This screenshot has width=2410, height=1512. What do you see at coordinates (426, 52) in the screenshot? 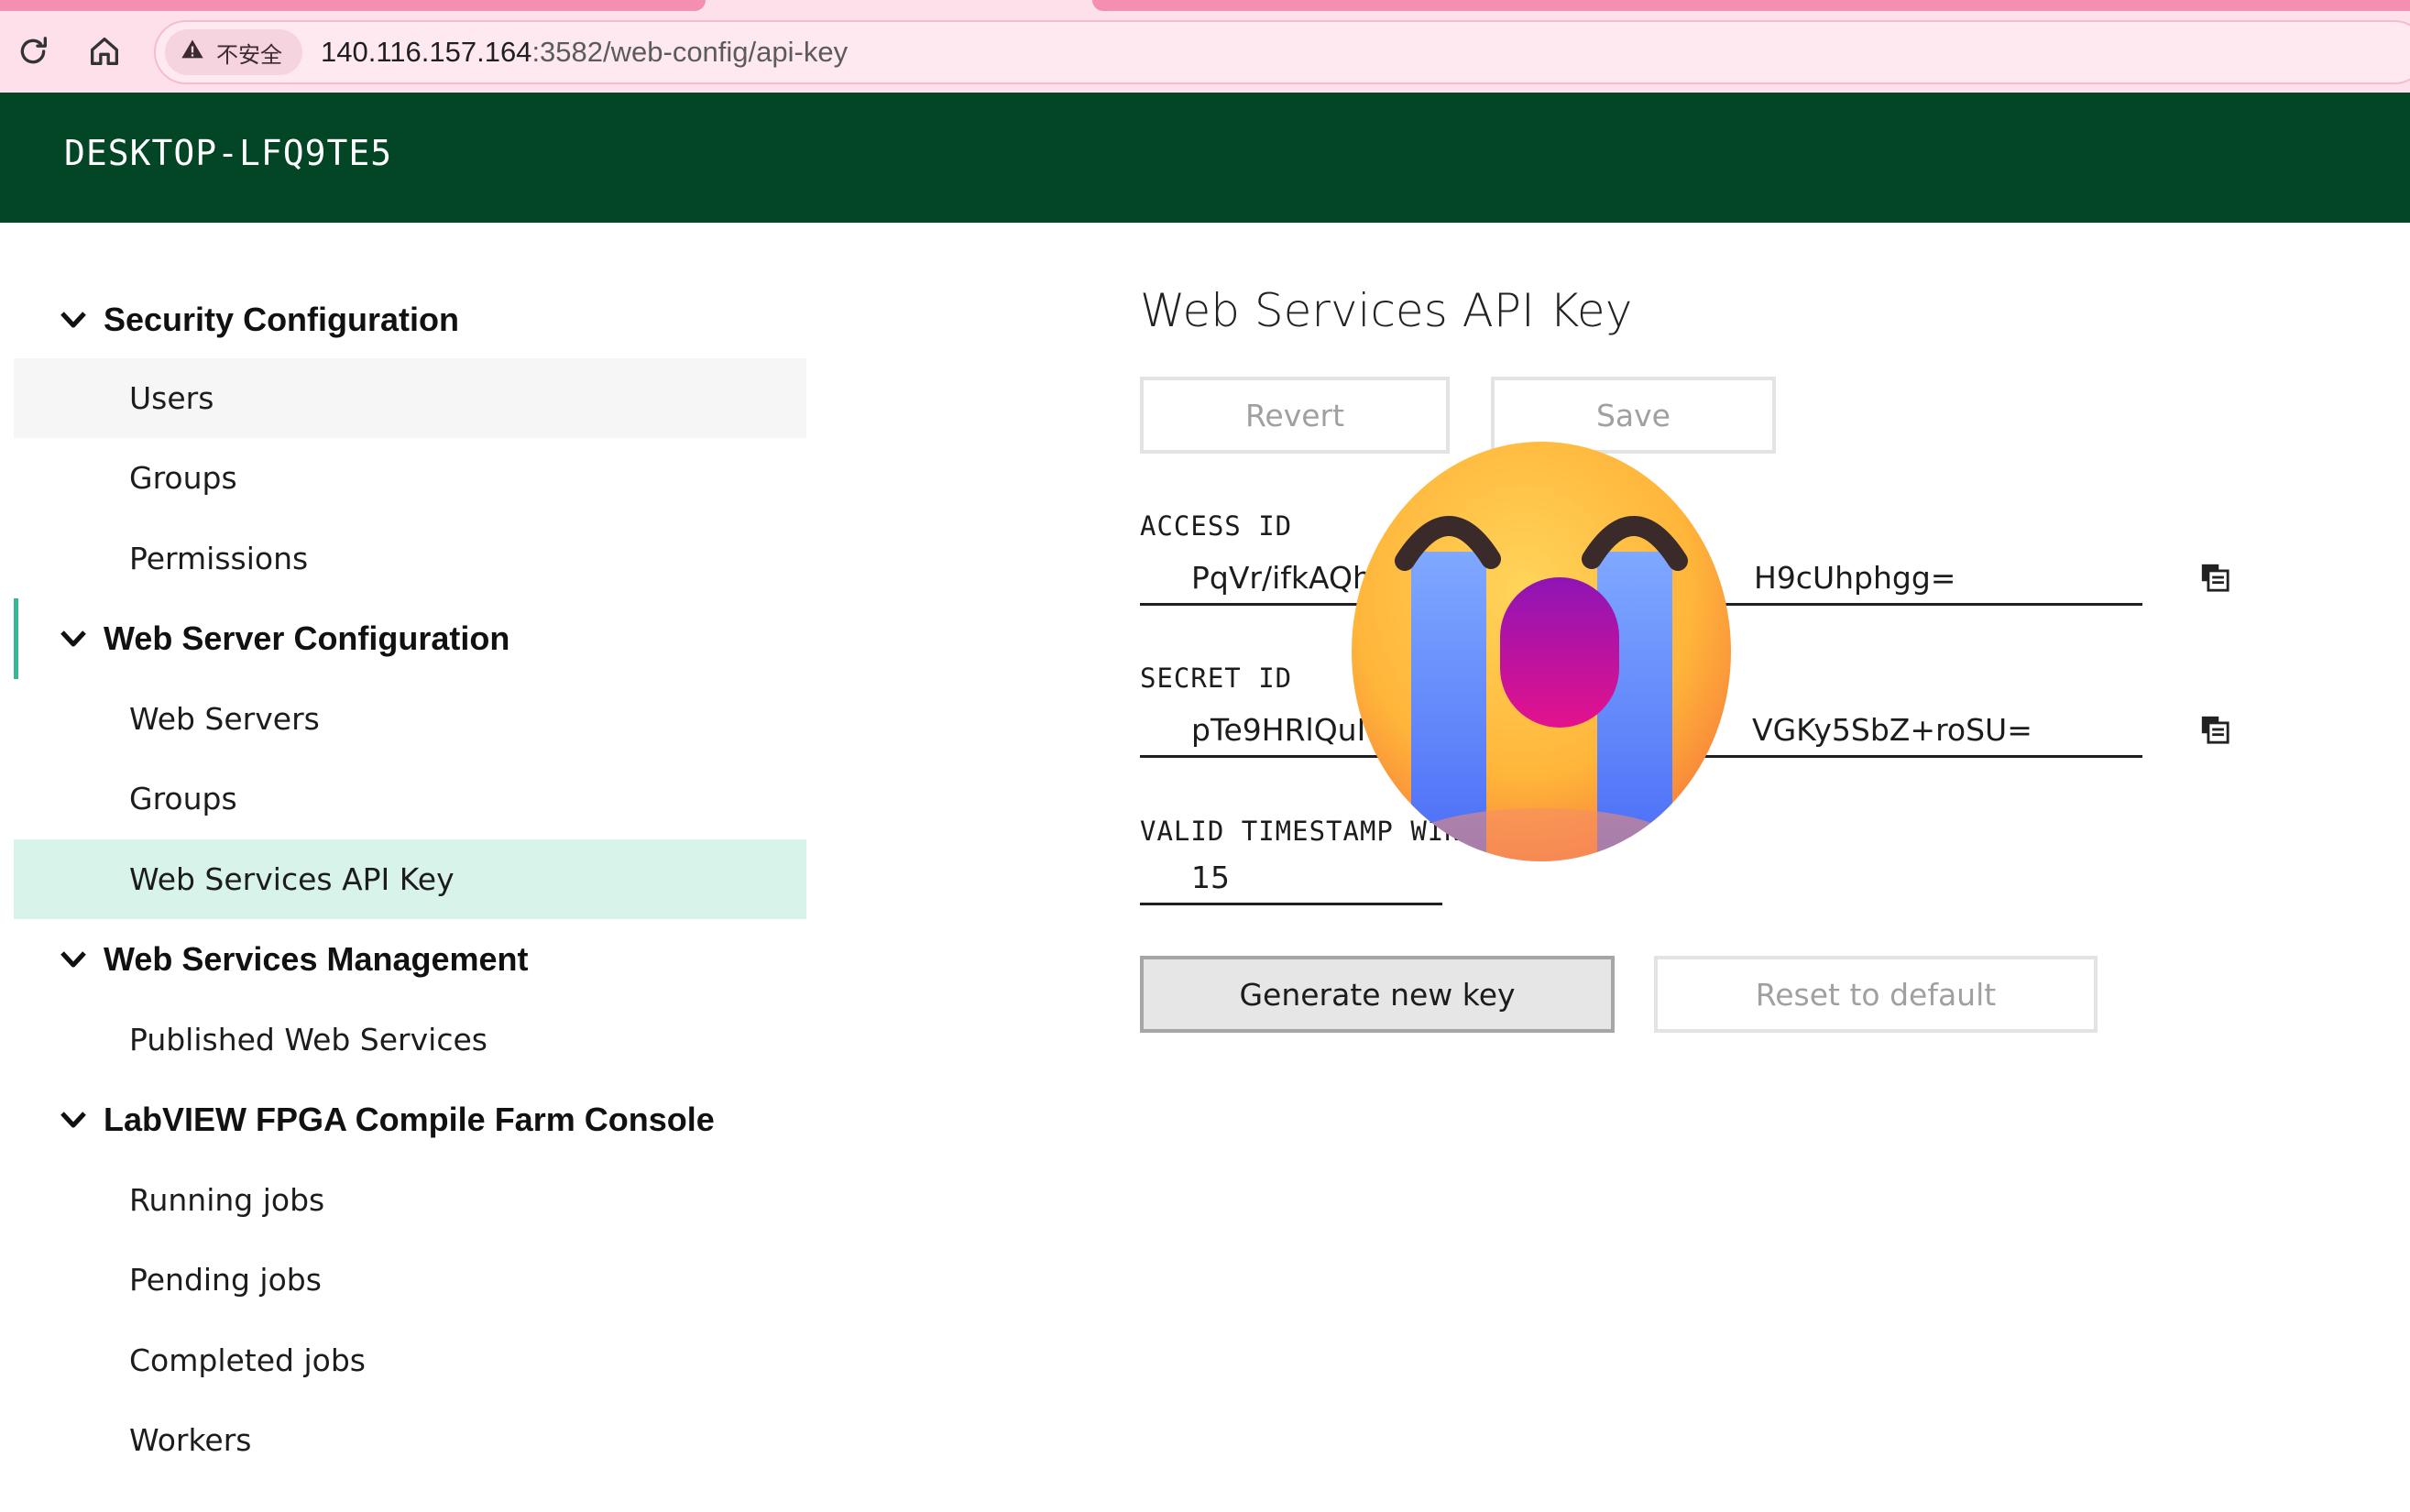
I see `url-host: 140.116.157.164` at bounding box center [426, 52].